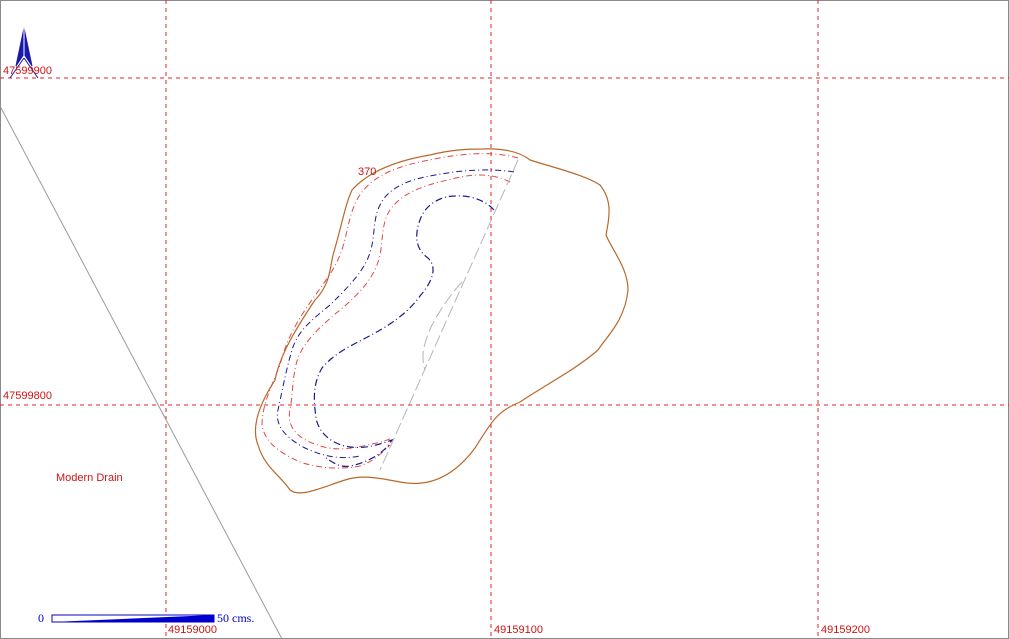  Describe the element at coordinates (243, 618) in the screenshot. I see `scale-unit: cms.` at that location.